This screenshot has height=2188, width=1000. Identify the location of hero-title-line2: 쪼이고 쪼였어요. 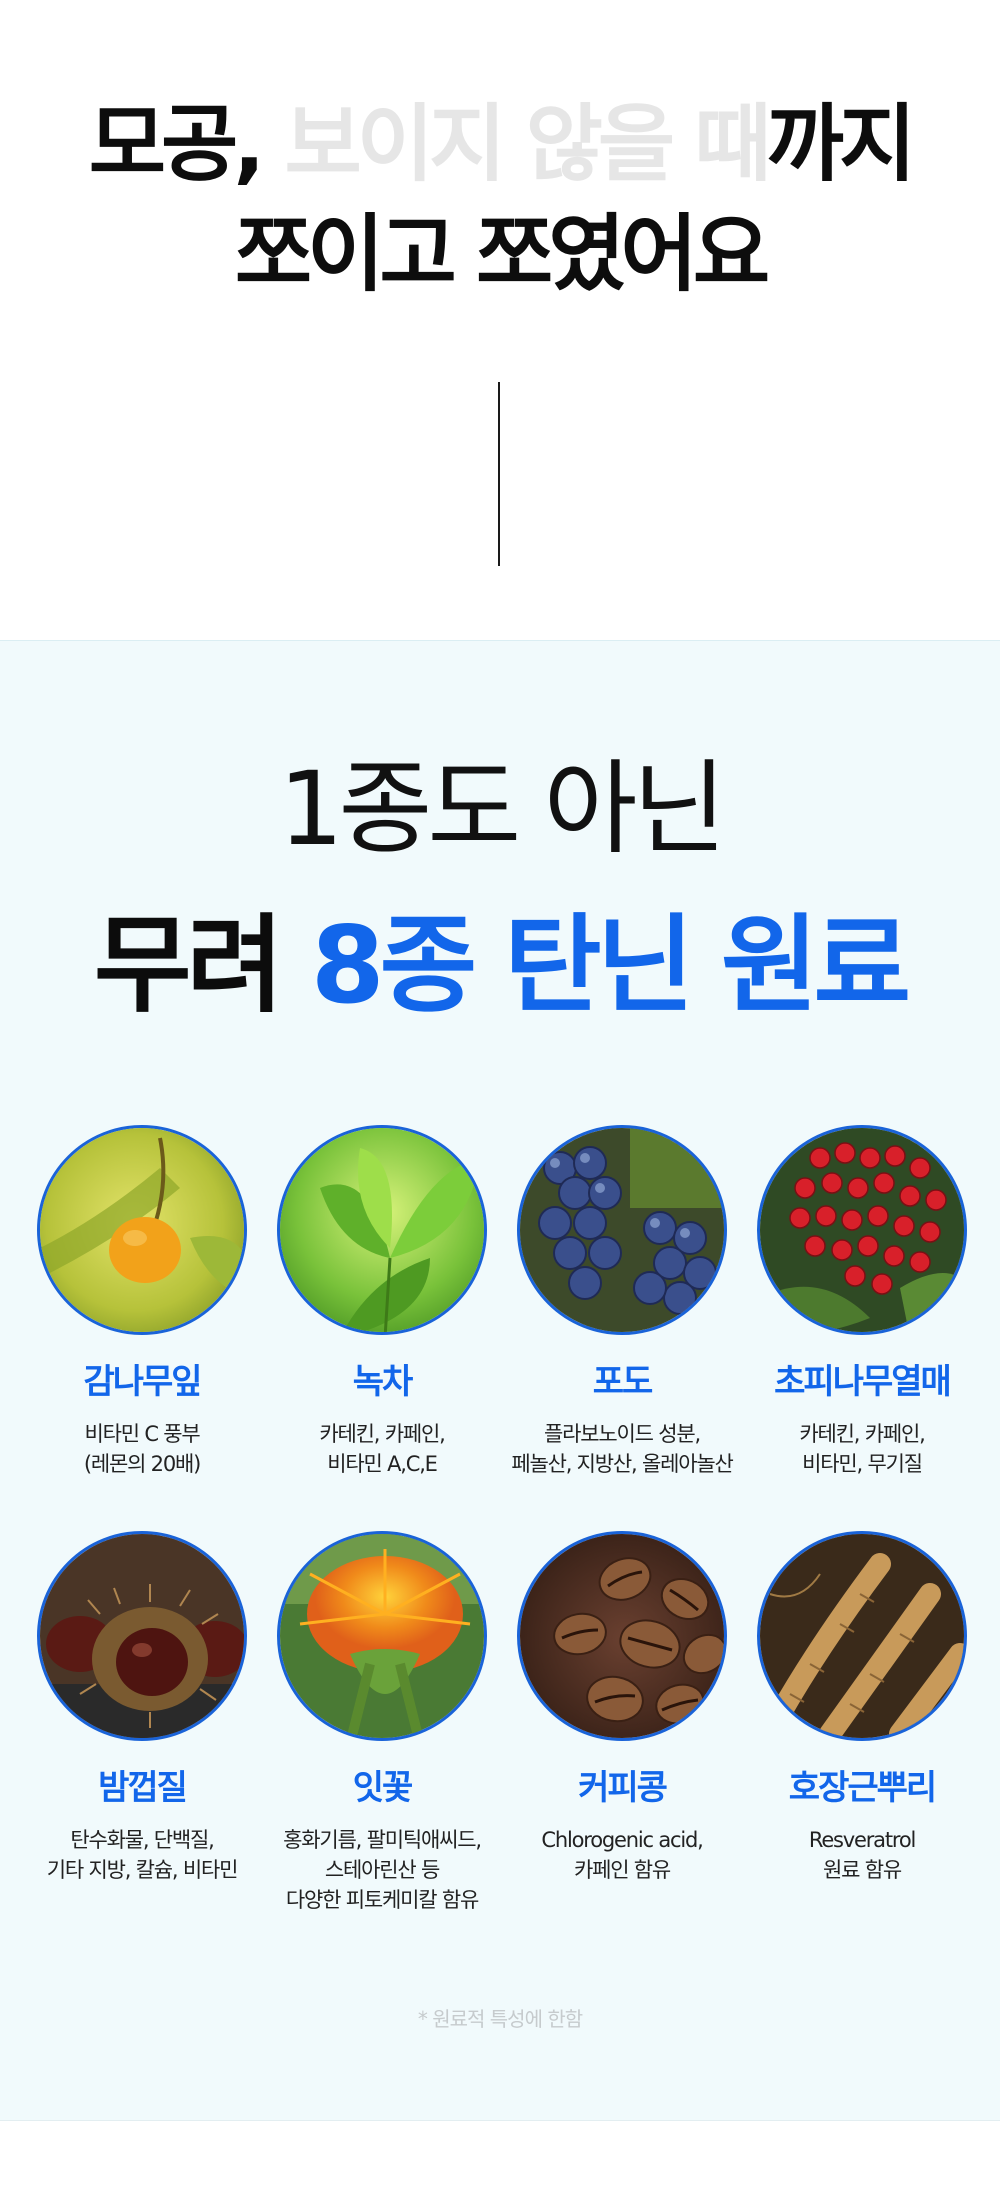
(502, 254).